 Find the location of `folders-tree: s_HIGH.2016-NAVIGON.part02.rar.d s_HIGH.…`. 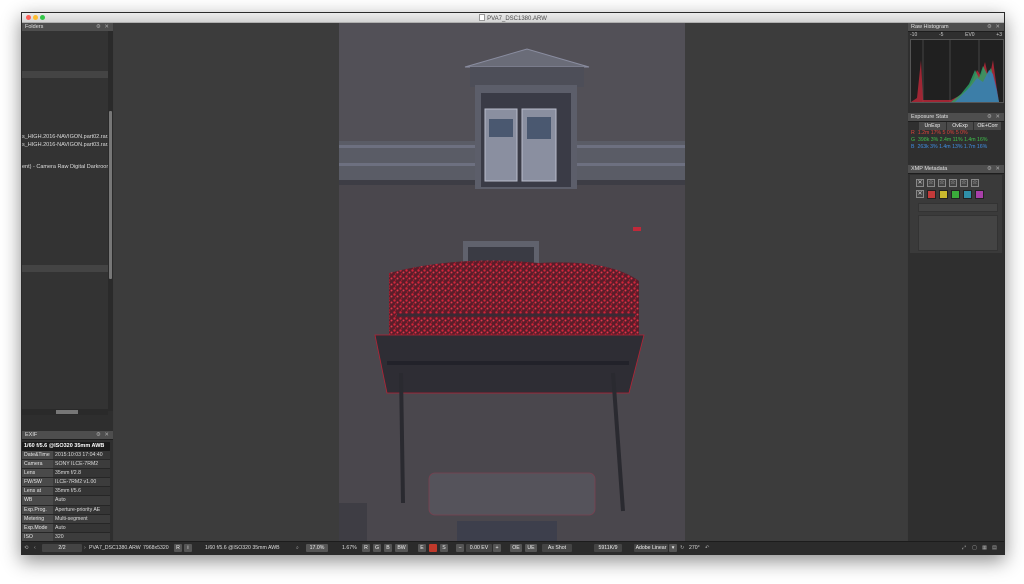

folders-tree: s_HIGH.2016-NAVIGON.part02.rar.d s_HIGH.… is located at coordinates (66, 221).